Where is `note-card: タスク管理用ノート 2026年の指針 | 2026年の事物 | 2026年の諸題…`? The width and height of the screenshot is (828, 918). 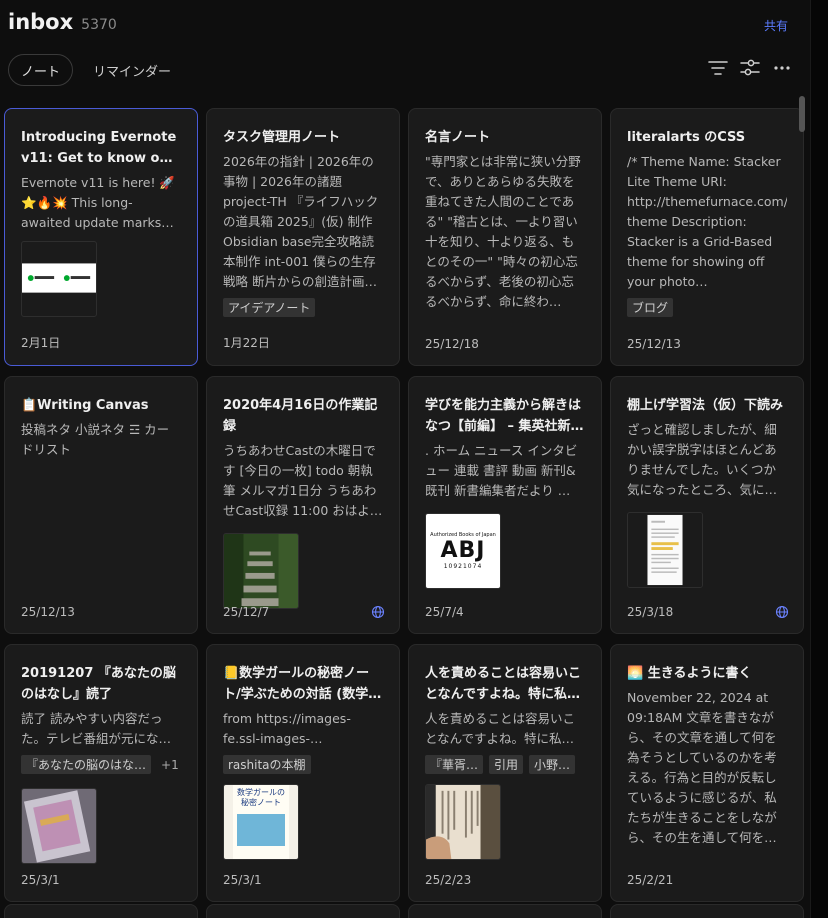 note-card: タスク管理用ノート 2026年の指針 | 2026年の事物 | 2026年の諸題… is located at coordinates (303, 237).